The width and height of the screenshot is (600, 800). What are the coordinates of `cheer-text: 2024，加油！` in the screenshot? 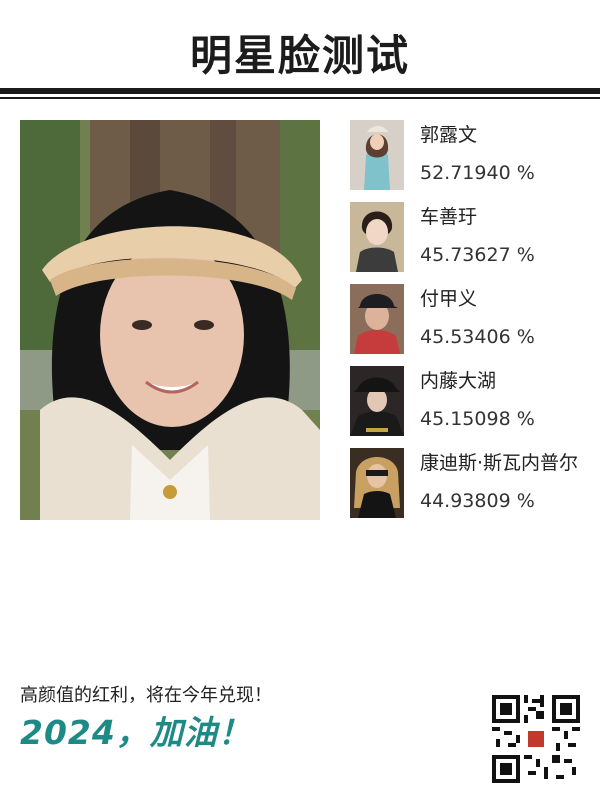 It's located at (136, 732).